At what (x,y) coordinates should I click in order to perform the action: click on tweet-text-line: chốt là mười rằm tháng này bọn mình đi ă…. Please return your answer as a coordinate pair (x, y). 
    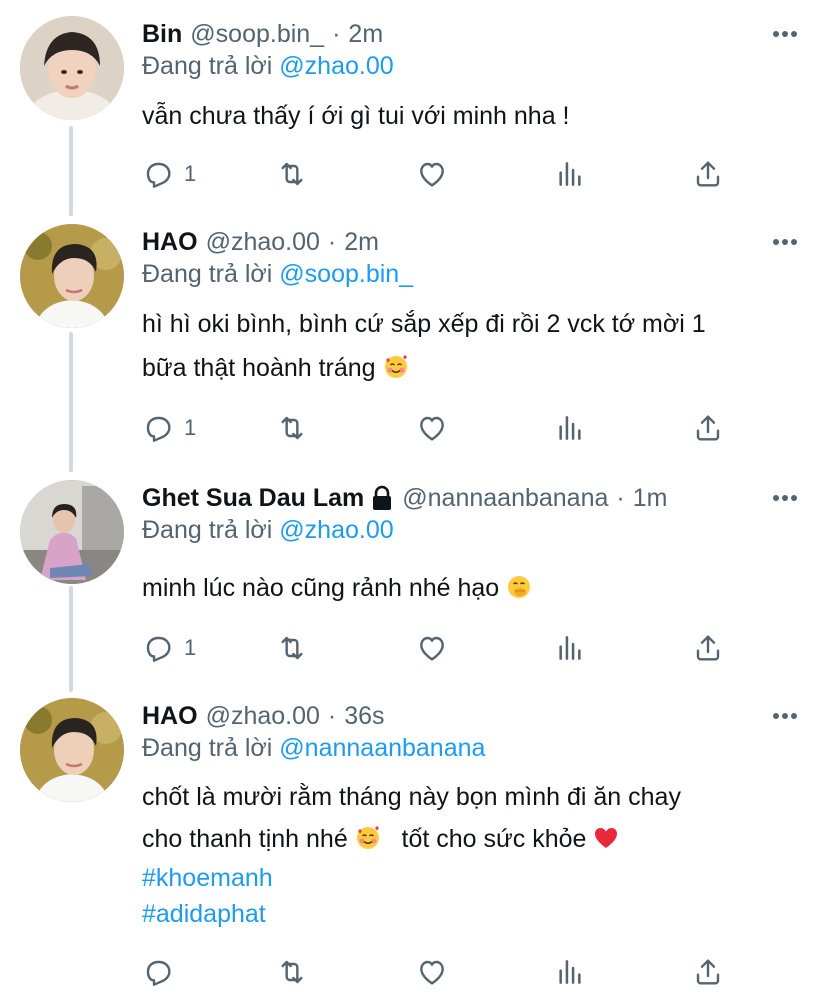
    Looking at the image, I should click on (411, 797).